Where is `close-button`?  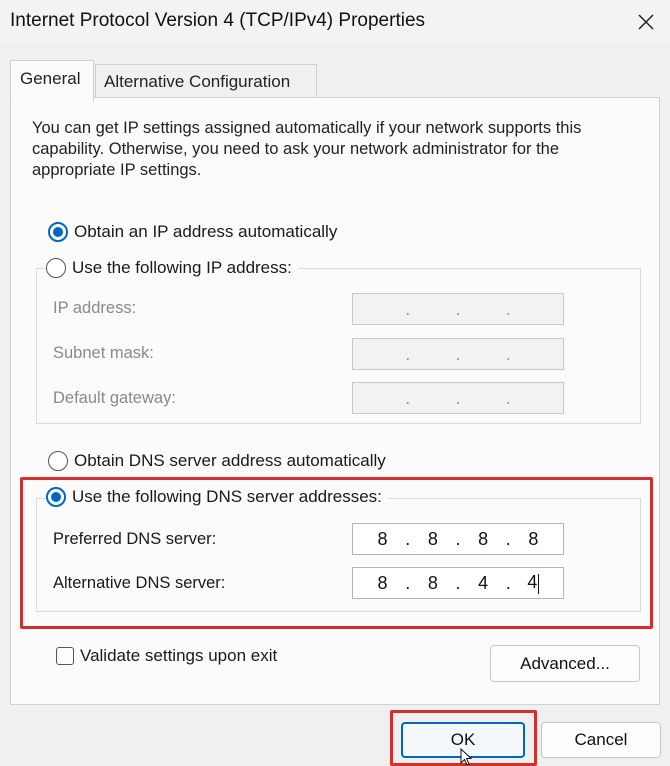
close-button is located at coordinates (646, 22).